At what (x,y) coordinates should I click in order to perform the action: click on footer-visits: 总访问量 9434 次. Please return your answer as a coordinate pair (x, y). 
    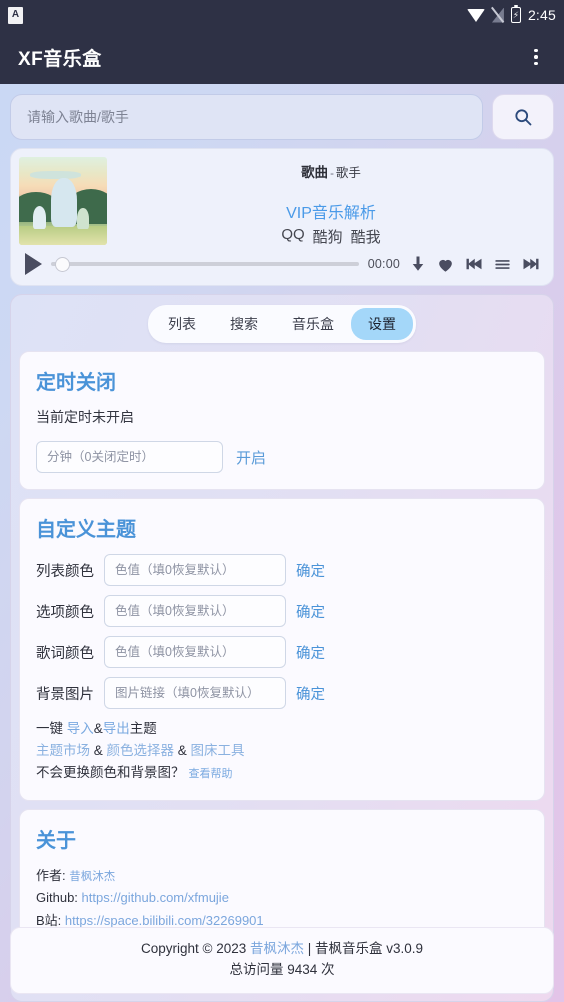
    Looking at the image, I should click on (282, 970).